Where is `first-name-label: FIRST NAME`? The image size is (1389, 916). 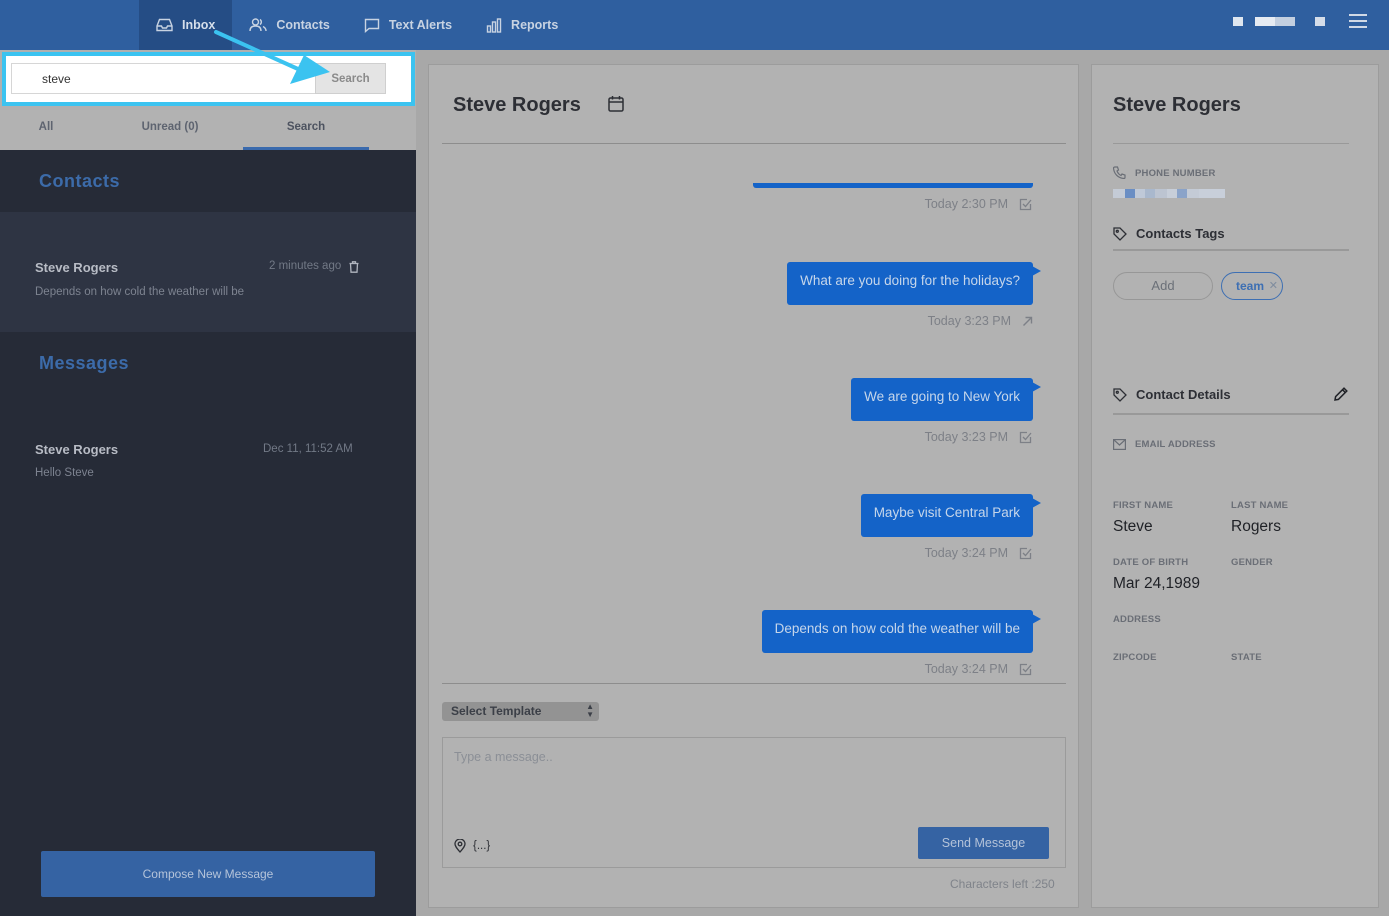 first-name-label: FIRST NAME is located at coordinates (1143, 505).